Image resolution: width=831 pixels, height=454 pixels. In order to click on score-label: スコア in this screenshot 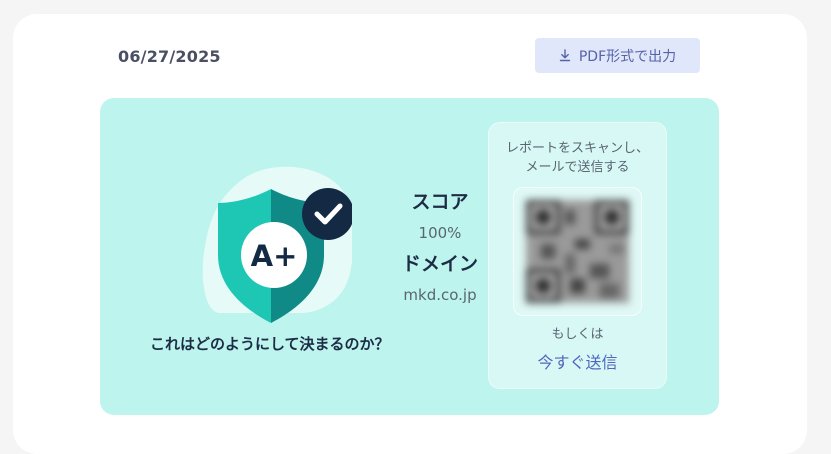, I will do `click(440, 202)`.